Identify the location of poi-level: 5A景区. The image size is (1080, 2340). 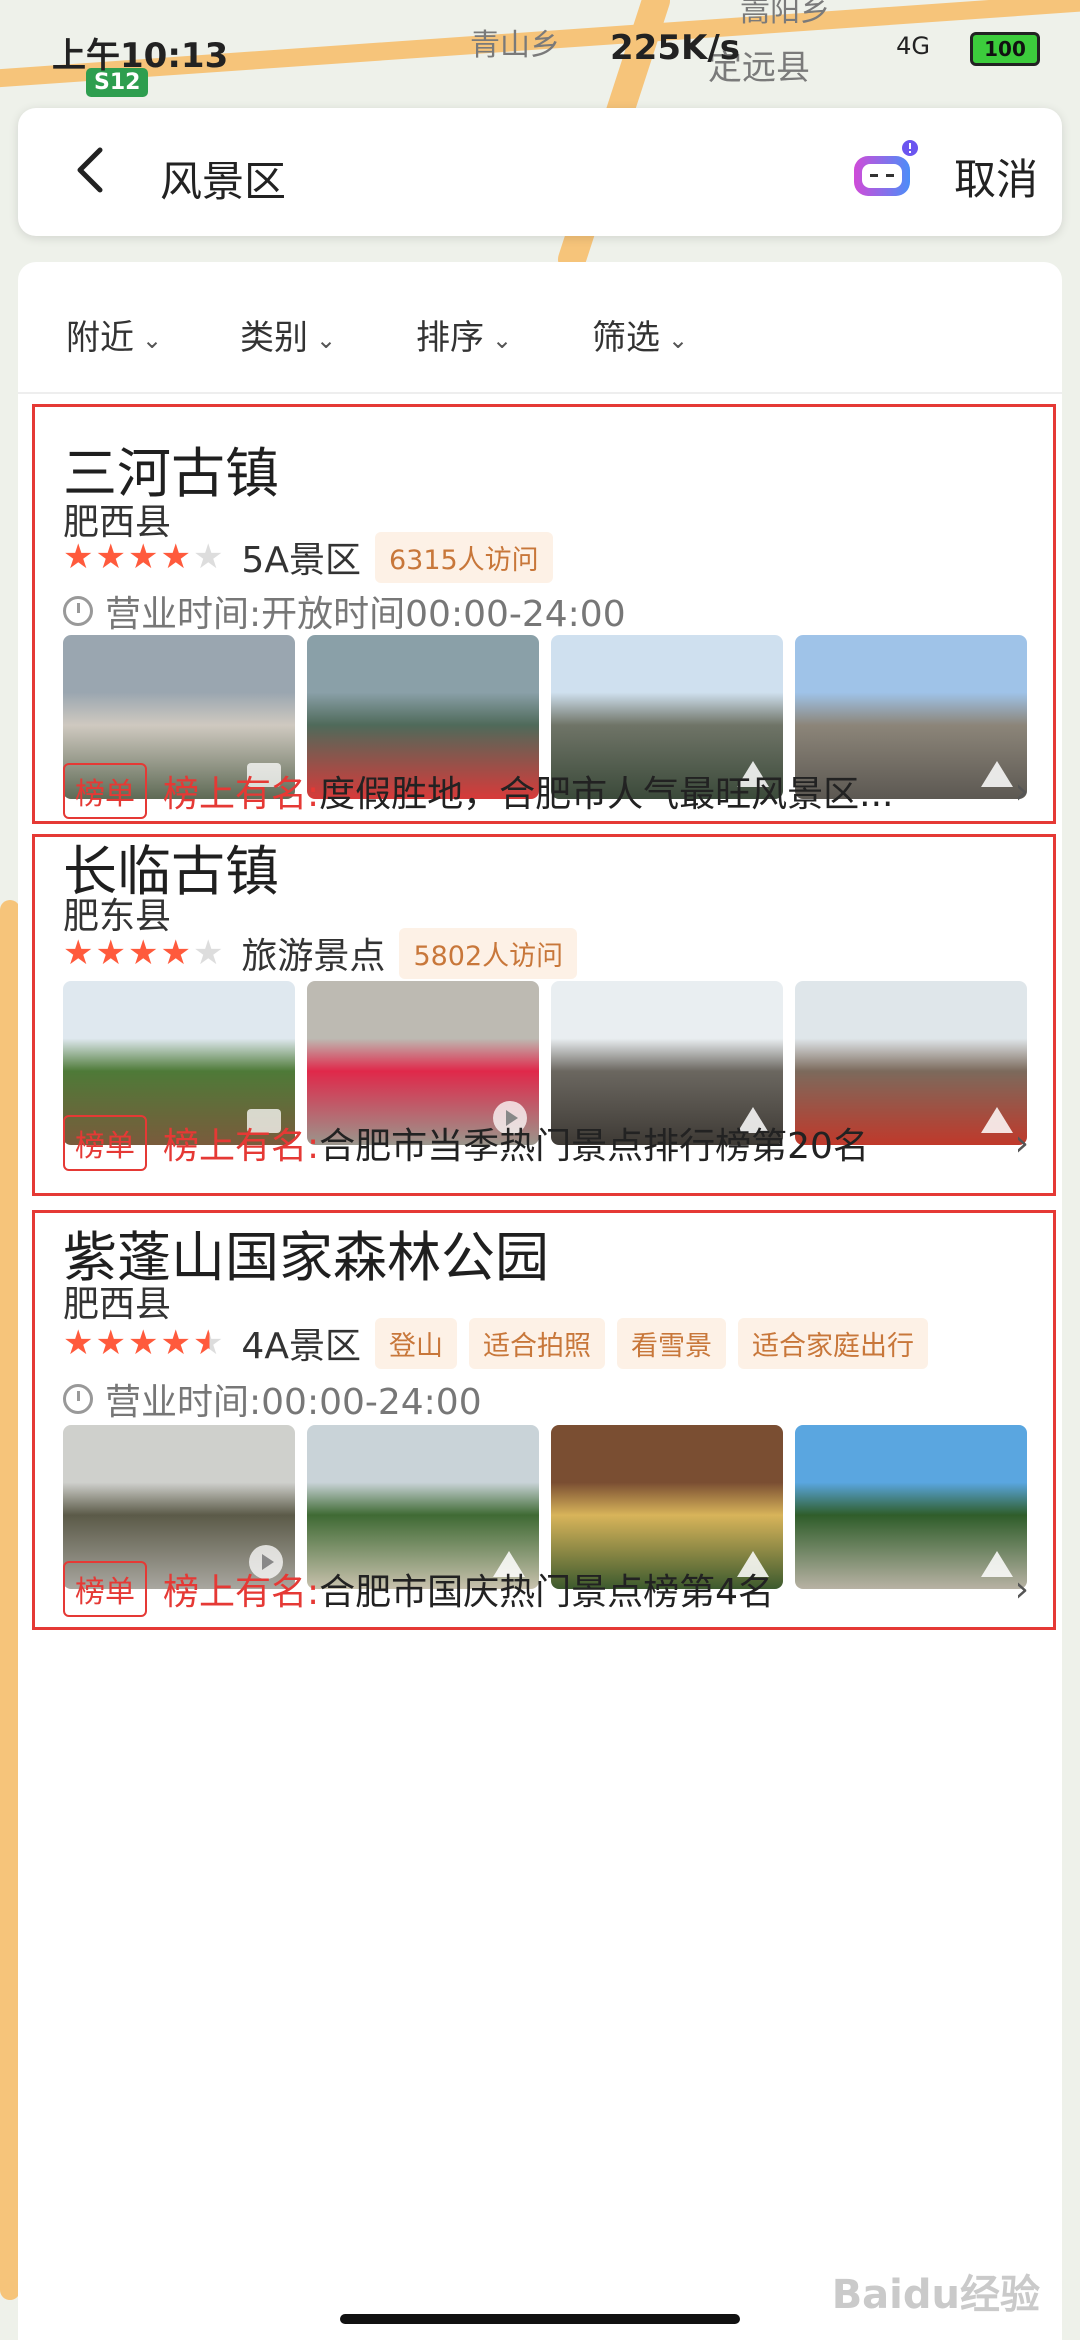
(301, 560).